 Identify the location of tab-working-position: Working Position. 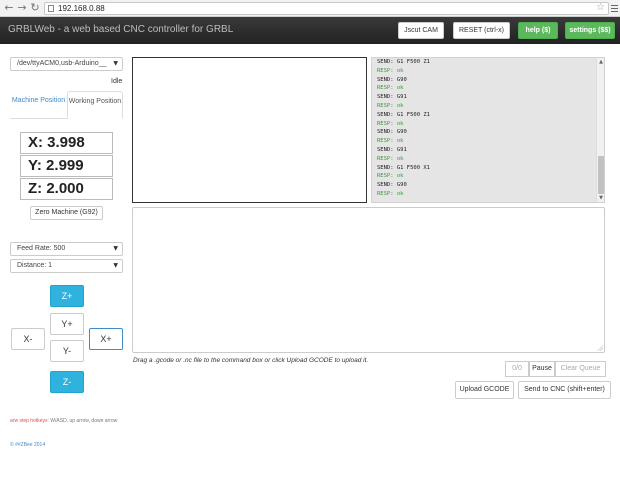
(95, 105).